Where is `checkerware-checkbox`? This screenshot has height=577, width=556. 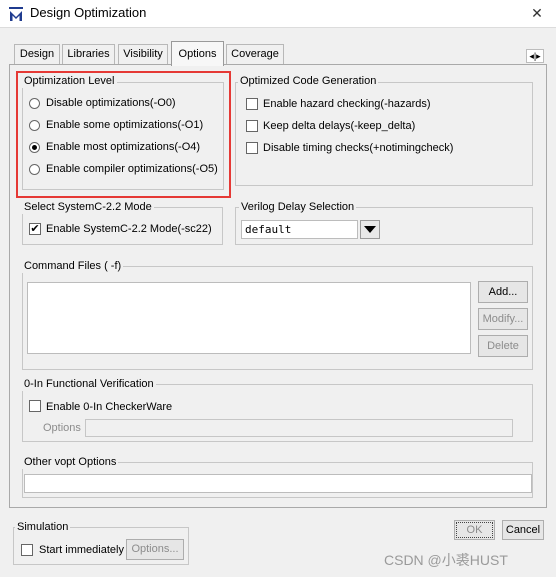 checkerware-checkbox is located at coordinates (35, 406).